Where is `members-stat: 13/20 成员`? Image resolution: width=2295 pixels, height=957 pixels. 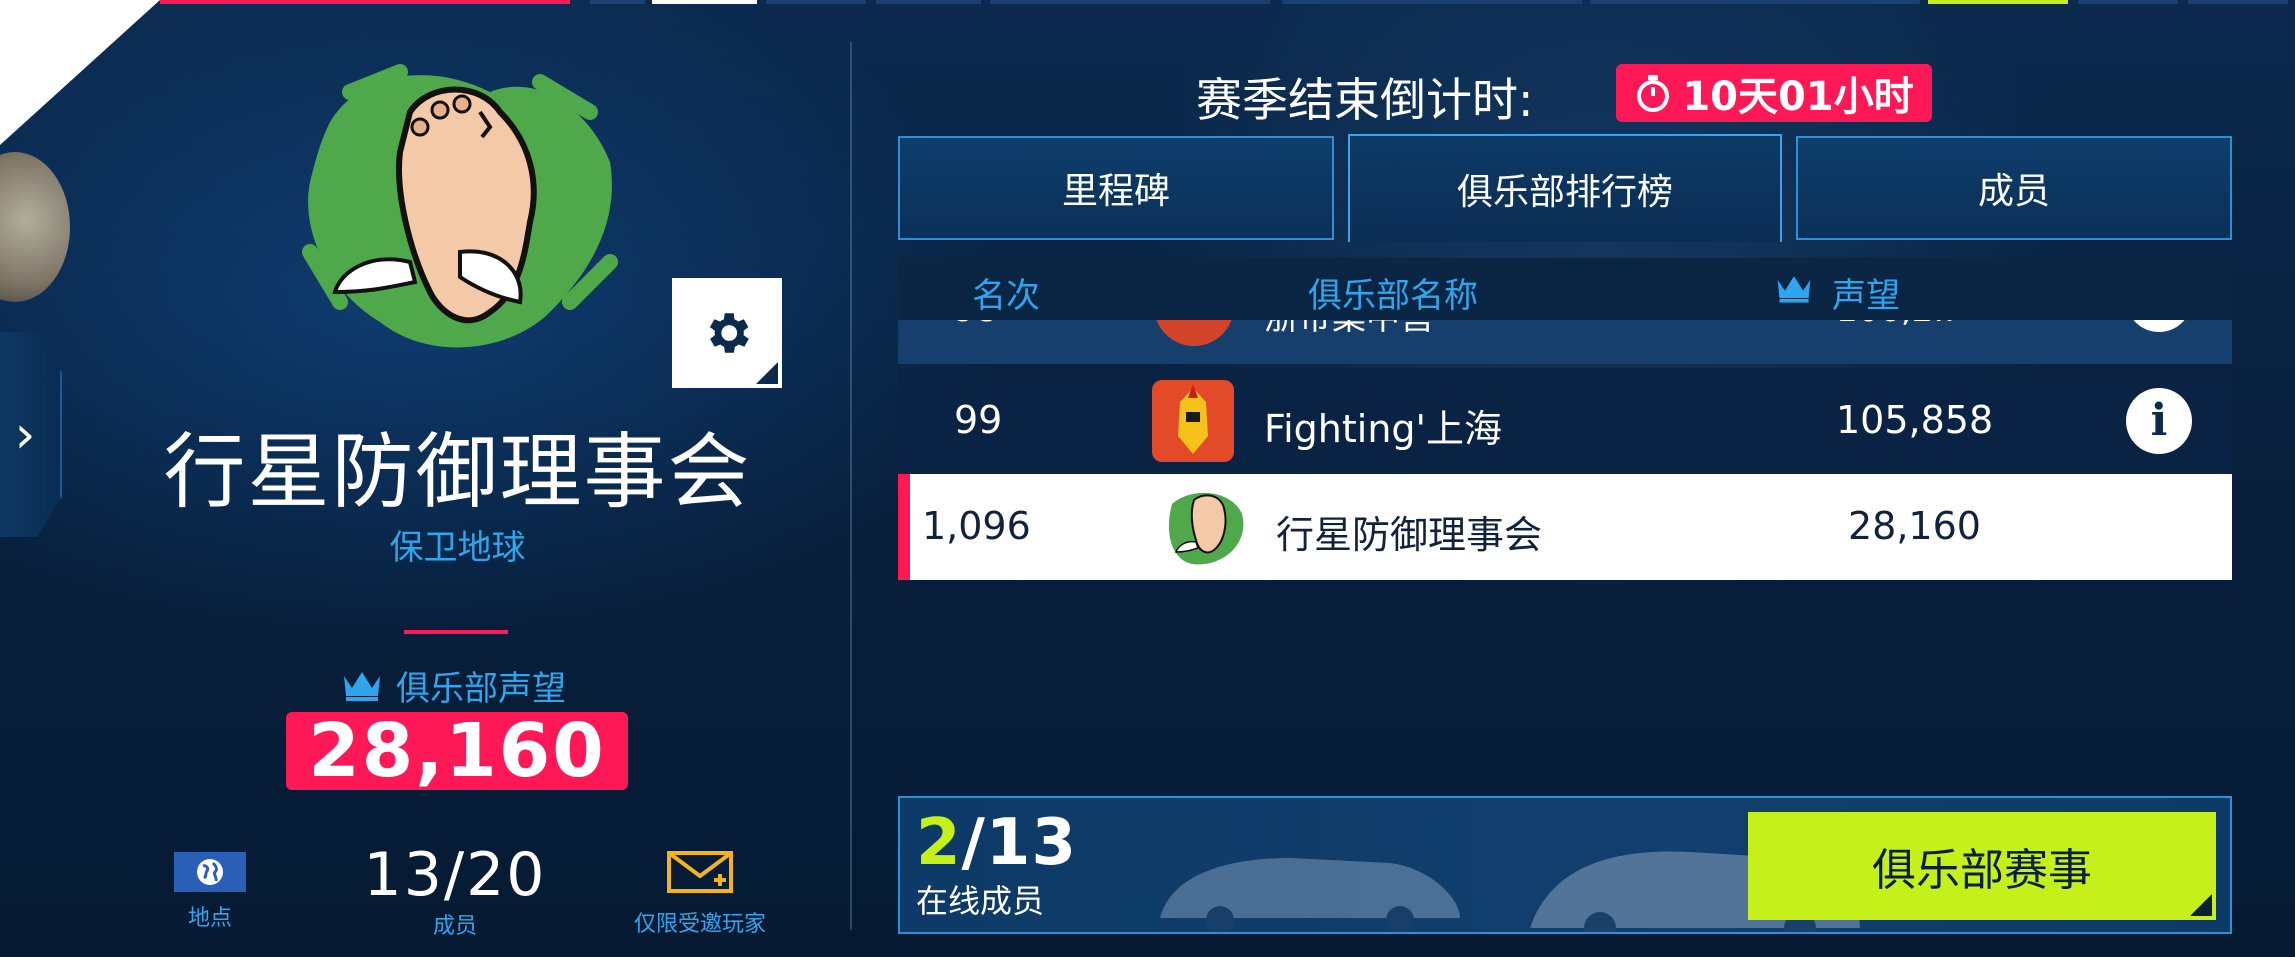
members-stat: 13/20 成员 is located at coordinates (455, 890).